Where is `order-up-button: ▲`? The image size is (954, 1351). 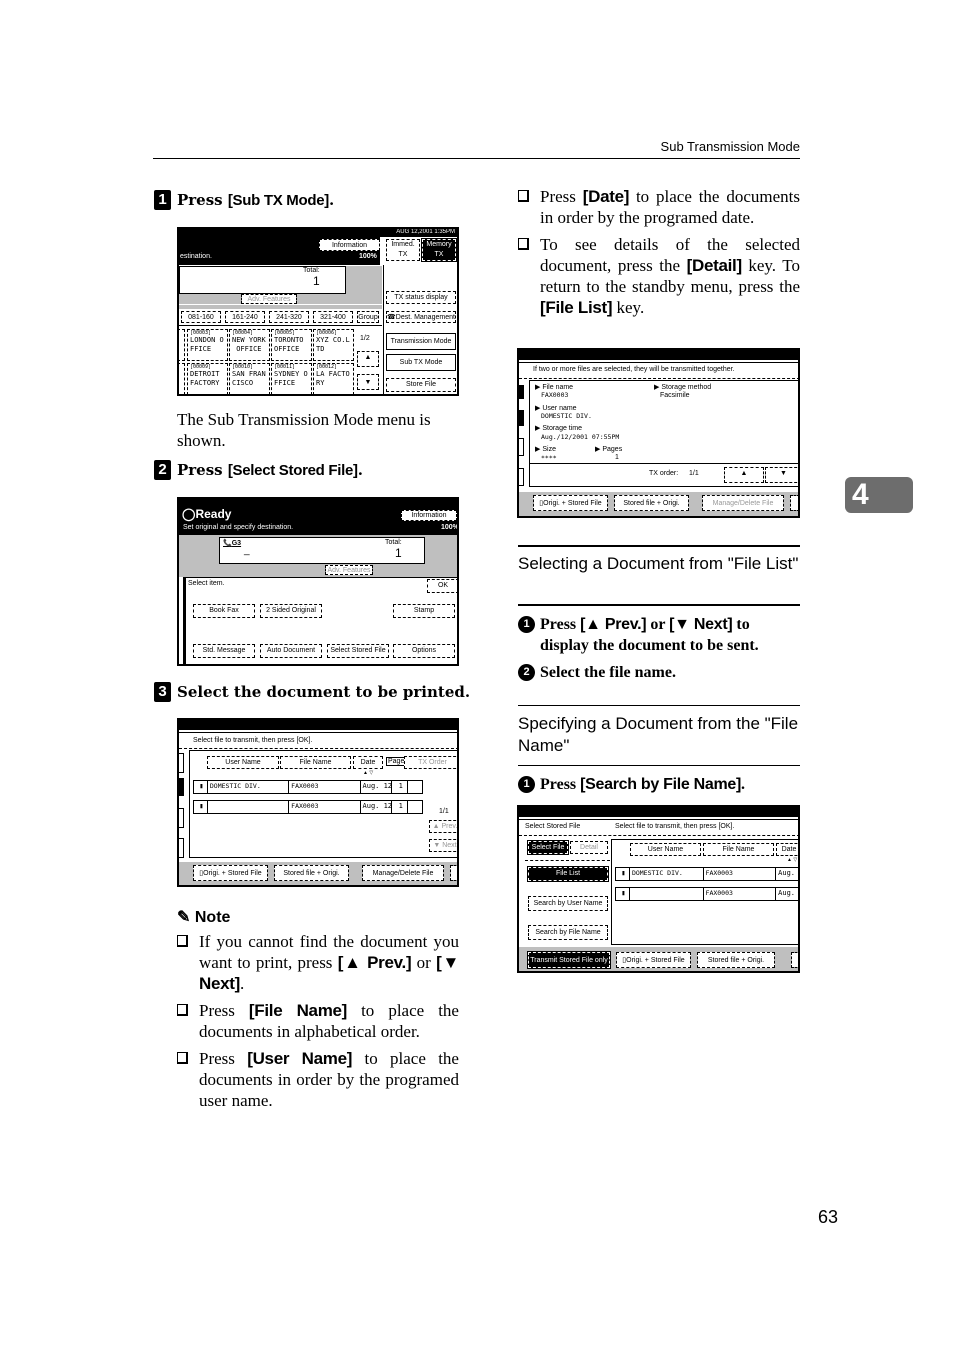
order-up-button: ▲ is located at coordinates (744, 475).